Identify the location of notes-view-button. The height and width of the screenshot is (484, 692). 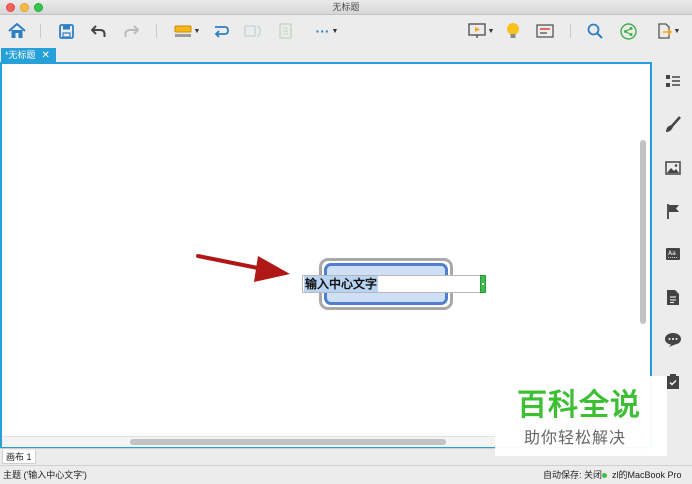
(545, 31).